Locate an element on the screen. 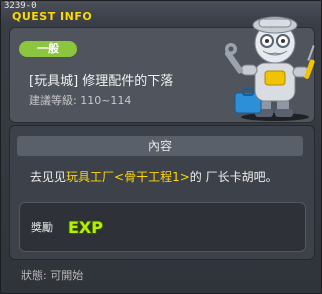  level-label: 建議等級 is located at coordinates (51, 100).